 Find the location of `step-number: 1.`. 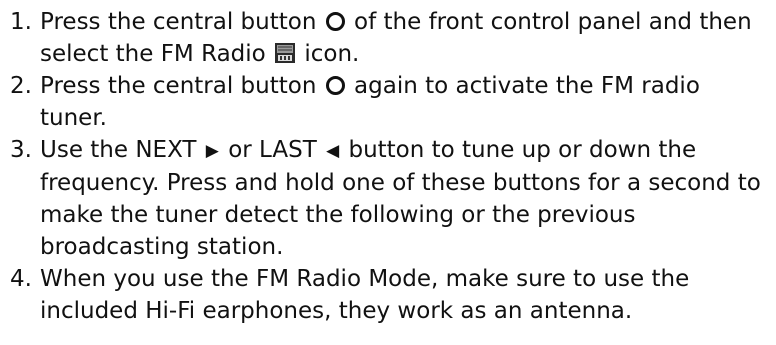

step-number: 1. is located at coordinates (21, 22).